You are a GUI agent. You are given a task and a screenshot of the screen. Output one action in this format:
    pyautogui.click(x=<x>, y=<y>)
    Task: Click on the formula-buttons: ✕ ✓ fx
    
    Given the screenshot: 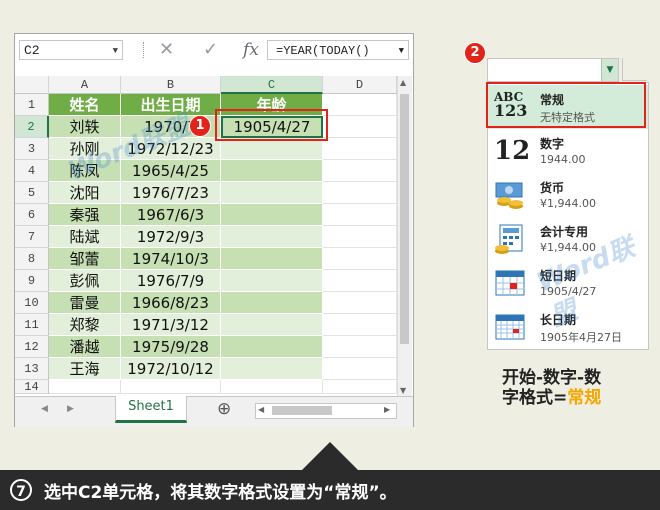 What is the action you would take?
    pyautogui.click(x=207, y=50)
    